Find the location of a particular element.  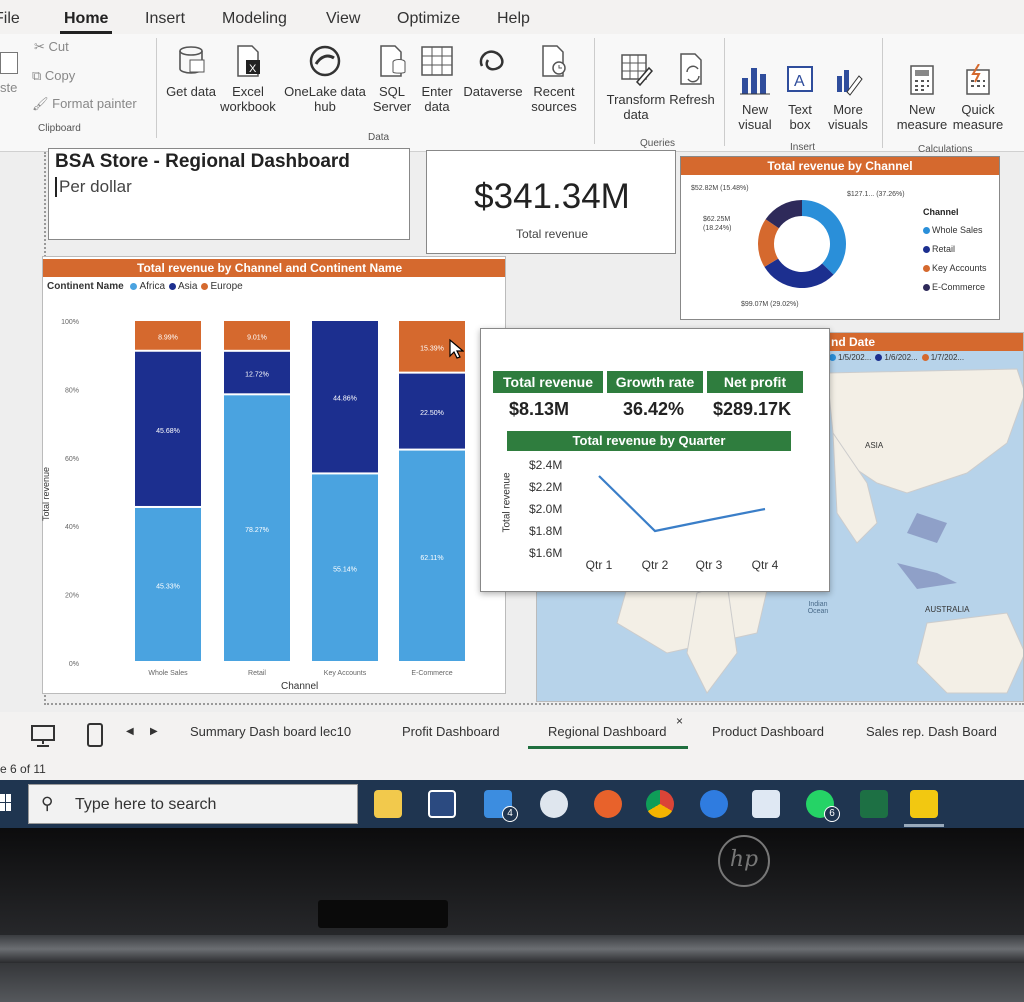

total-revenue-card: $341.34M Total revenue is located at coordinates (551, 202).